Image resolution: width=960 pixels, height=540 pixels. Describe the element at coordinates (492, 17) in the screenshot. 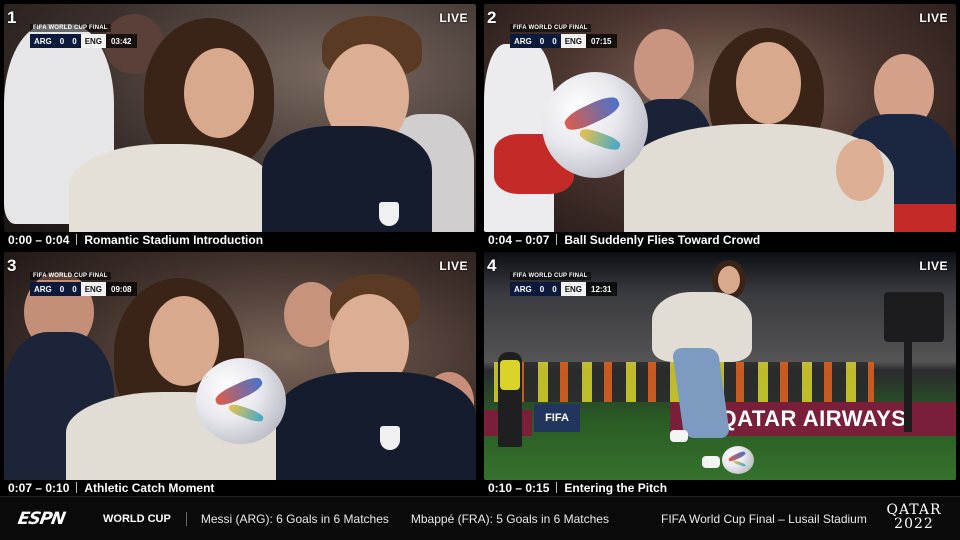

I see `panel-number: 2` at that location.